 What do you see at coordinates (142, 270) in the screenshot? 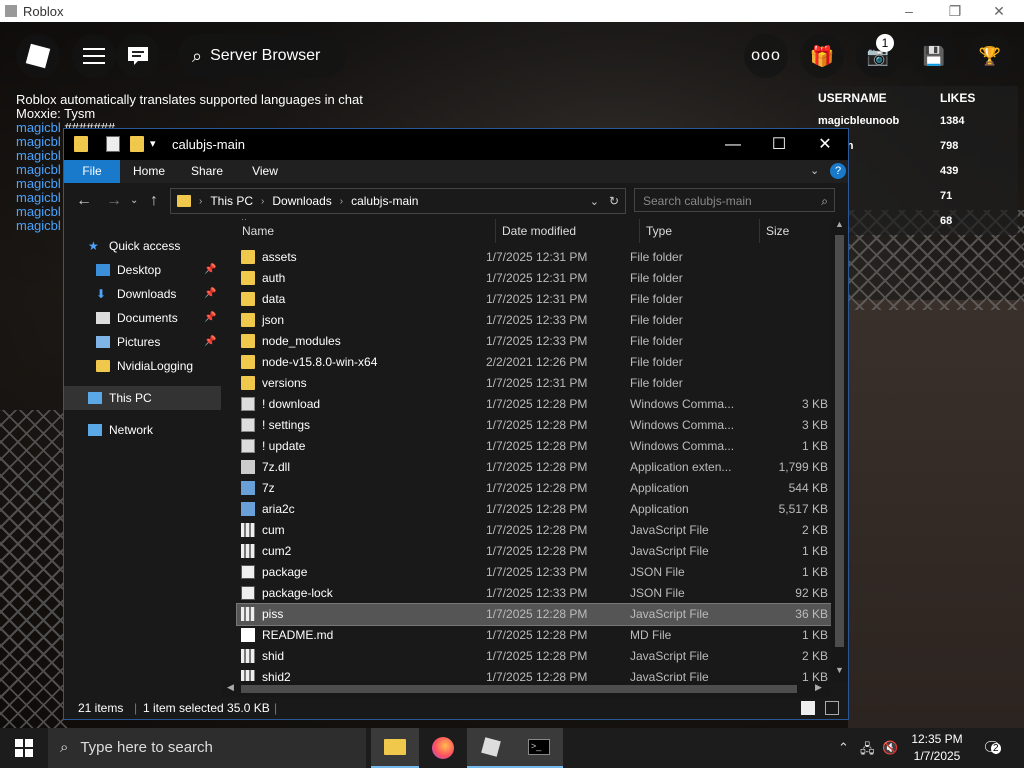
I see `nav-item-desktop: Desktop 📌` at bounding box center [142, 270].